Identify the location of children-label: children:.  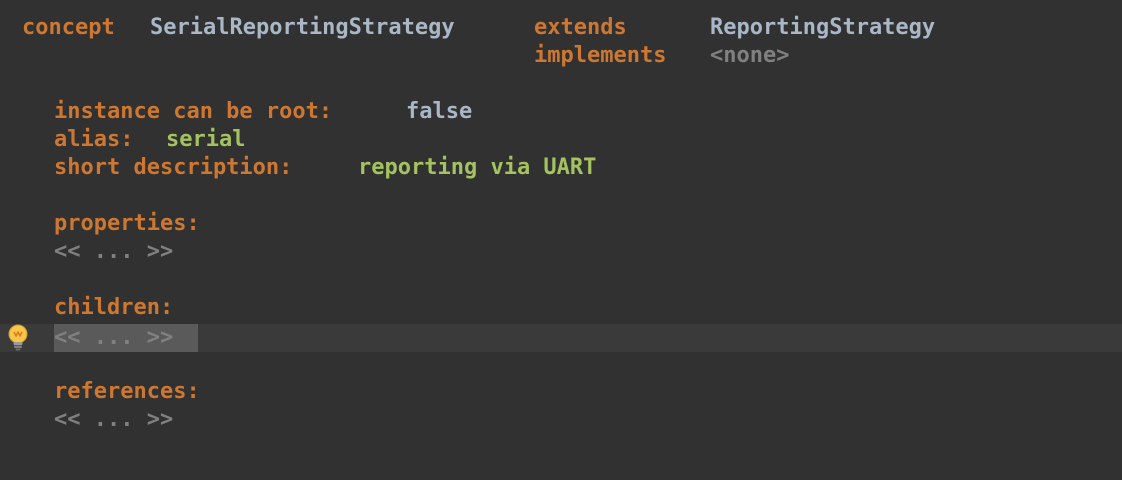
(114, 307).